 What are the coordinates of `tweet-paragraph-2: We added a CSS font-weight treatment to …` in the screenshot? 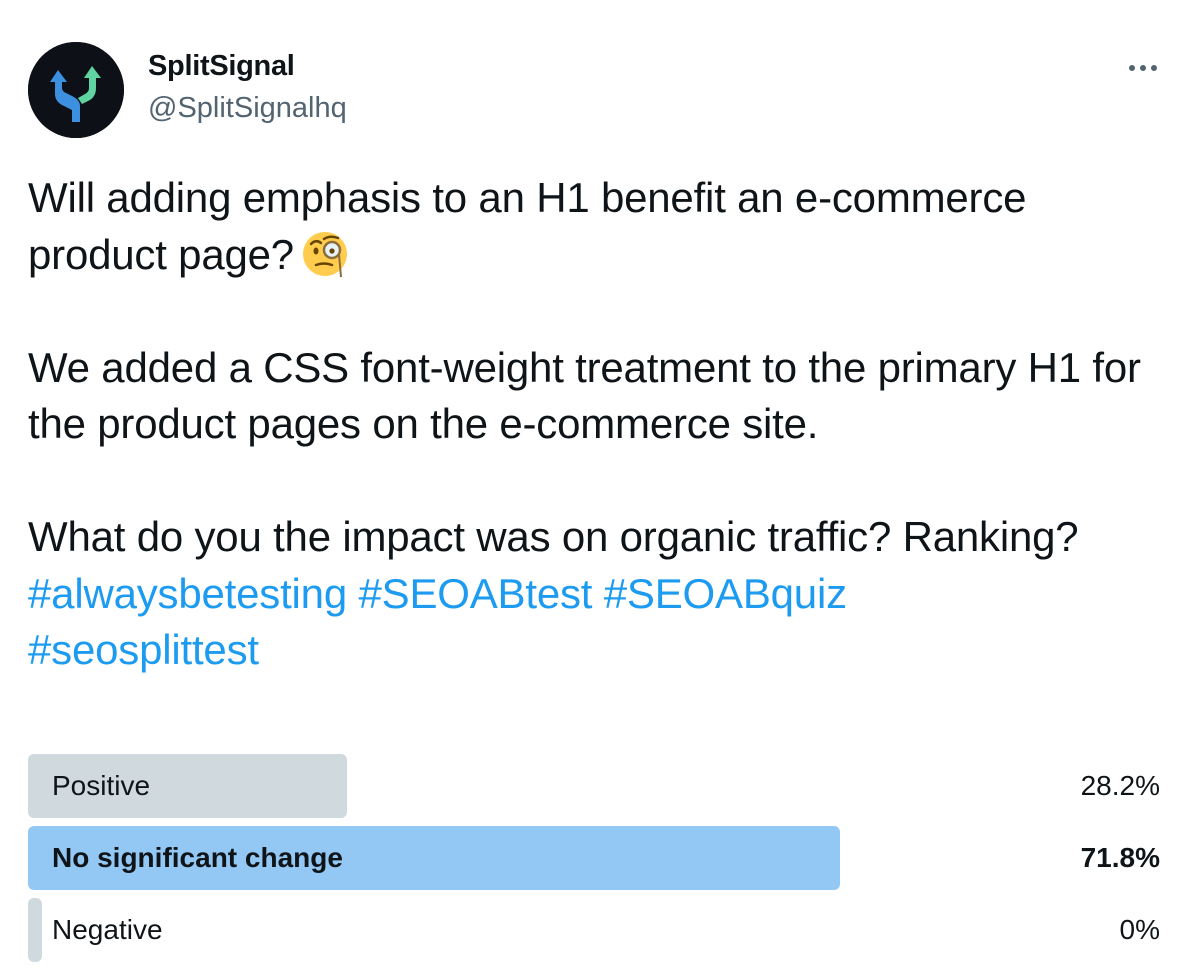 It's located at (584, 395).